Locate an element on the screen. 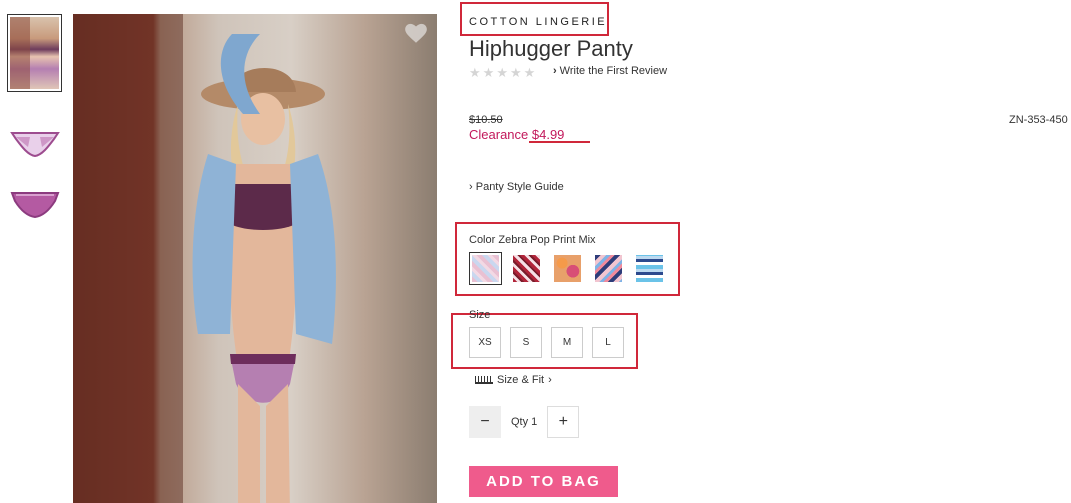 The height and width of the screenshot is (503, 1071). product-sku: ZN-353-450 is located at coordinates (1038, 120).